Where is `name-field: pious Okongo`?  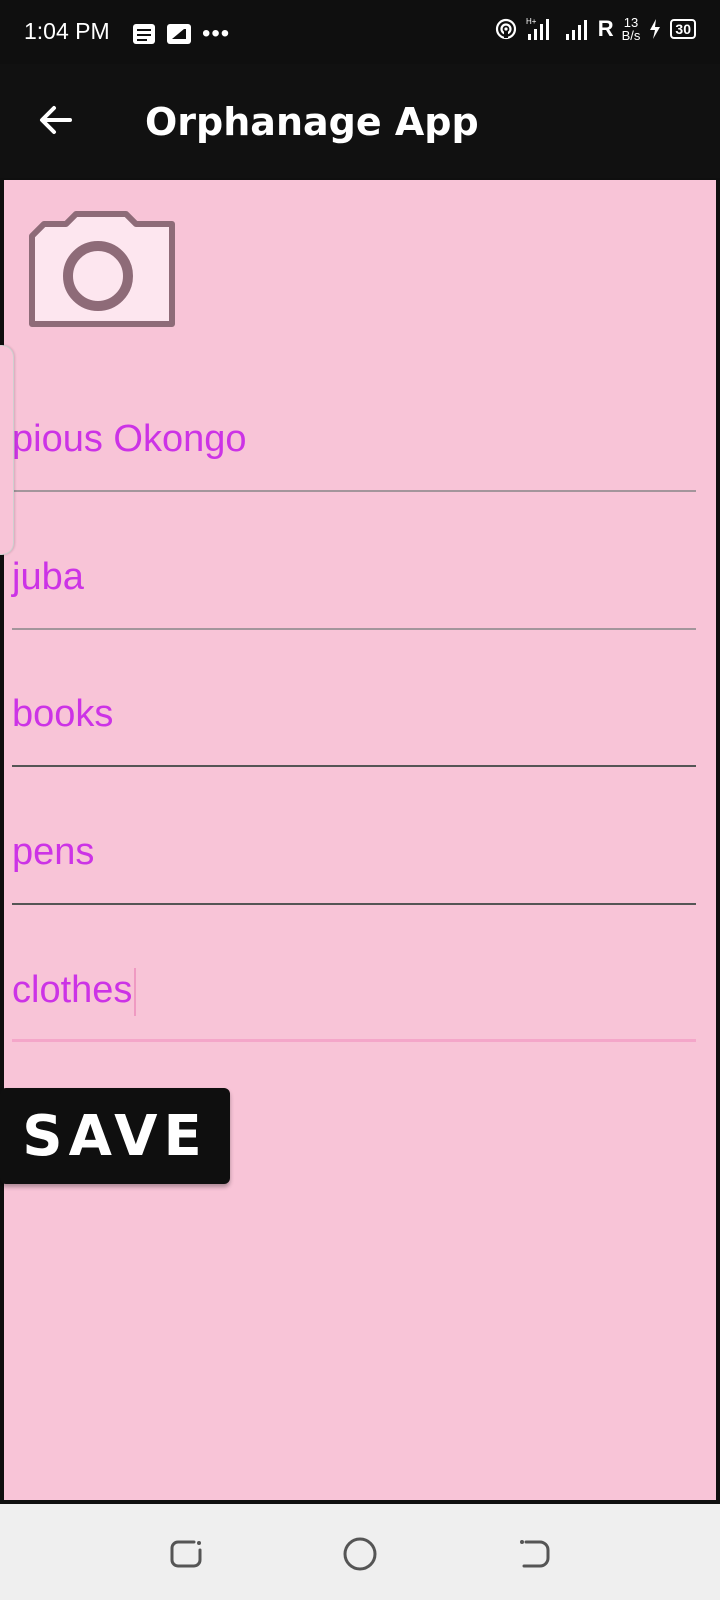 name-field: pious Okongo is located at coordinates (352, 442).